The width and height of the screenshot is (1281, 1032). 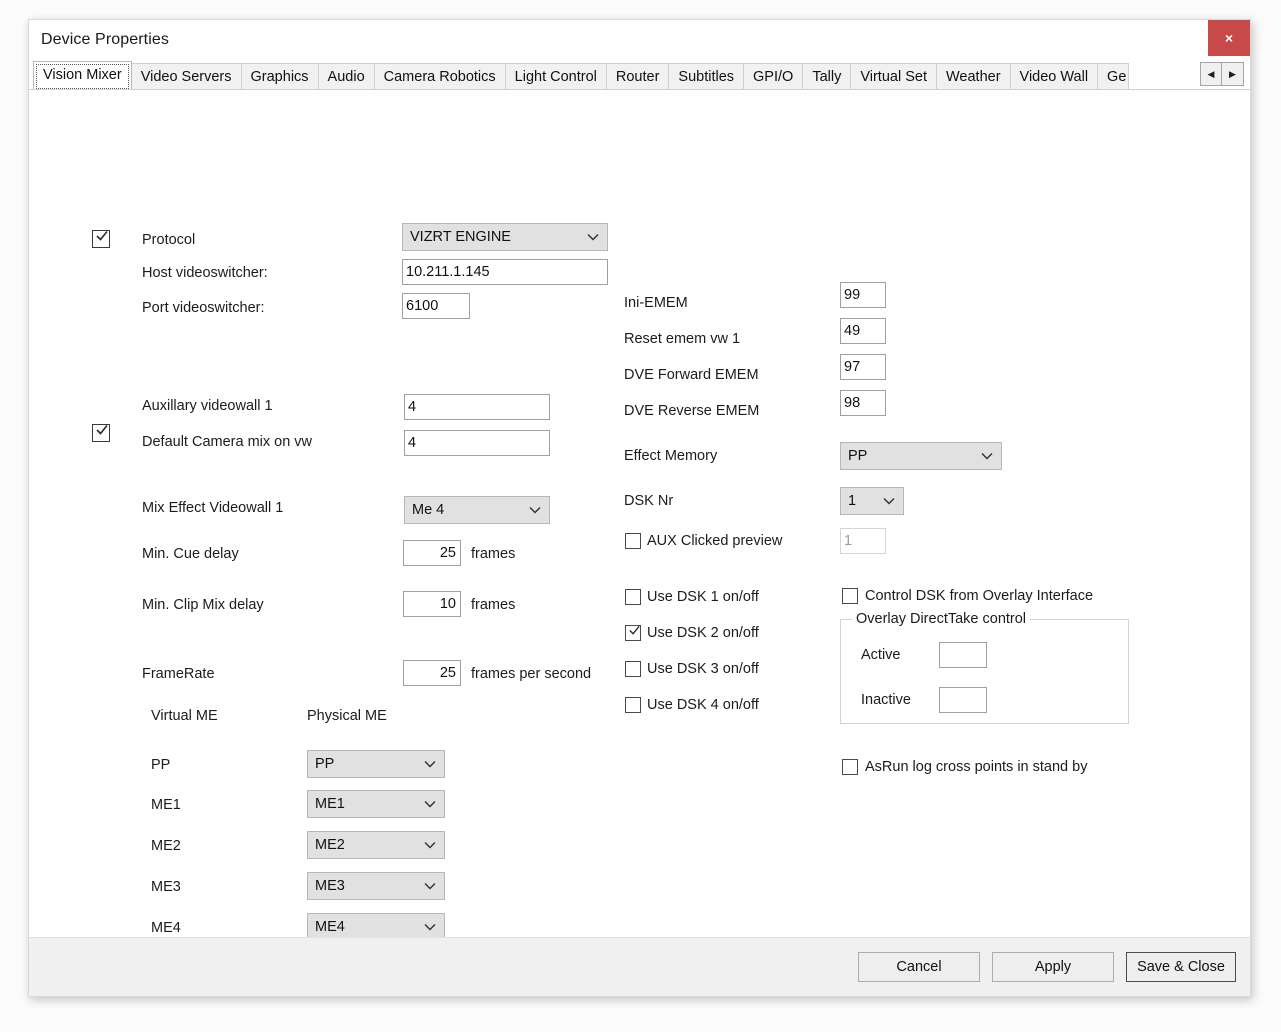 What do you see at coordinates (850, 767) in the screenshot?
I see `asrun-log-checkbox` at bounding box center [850, 767].